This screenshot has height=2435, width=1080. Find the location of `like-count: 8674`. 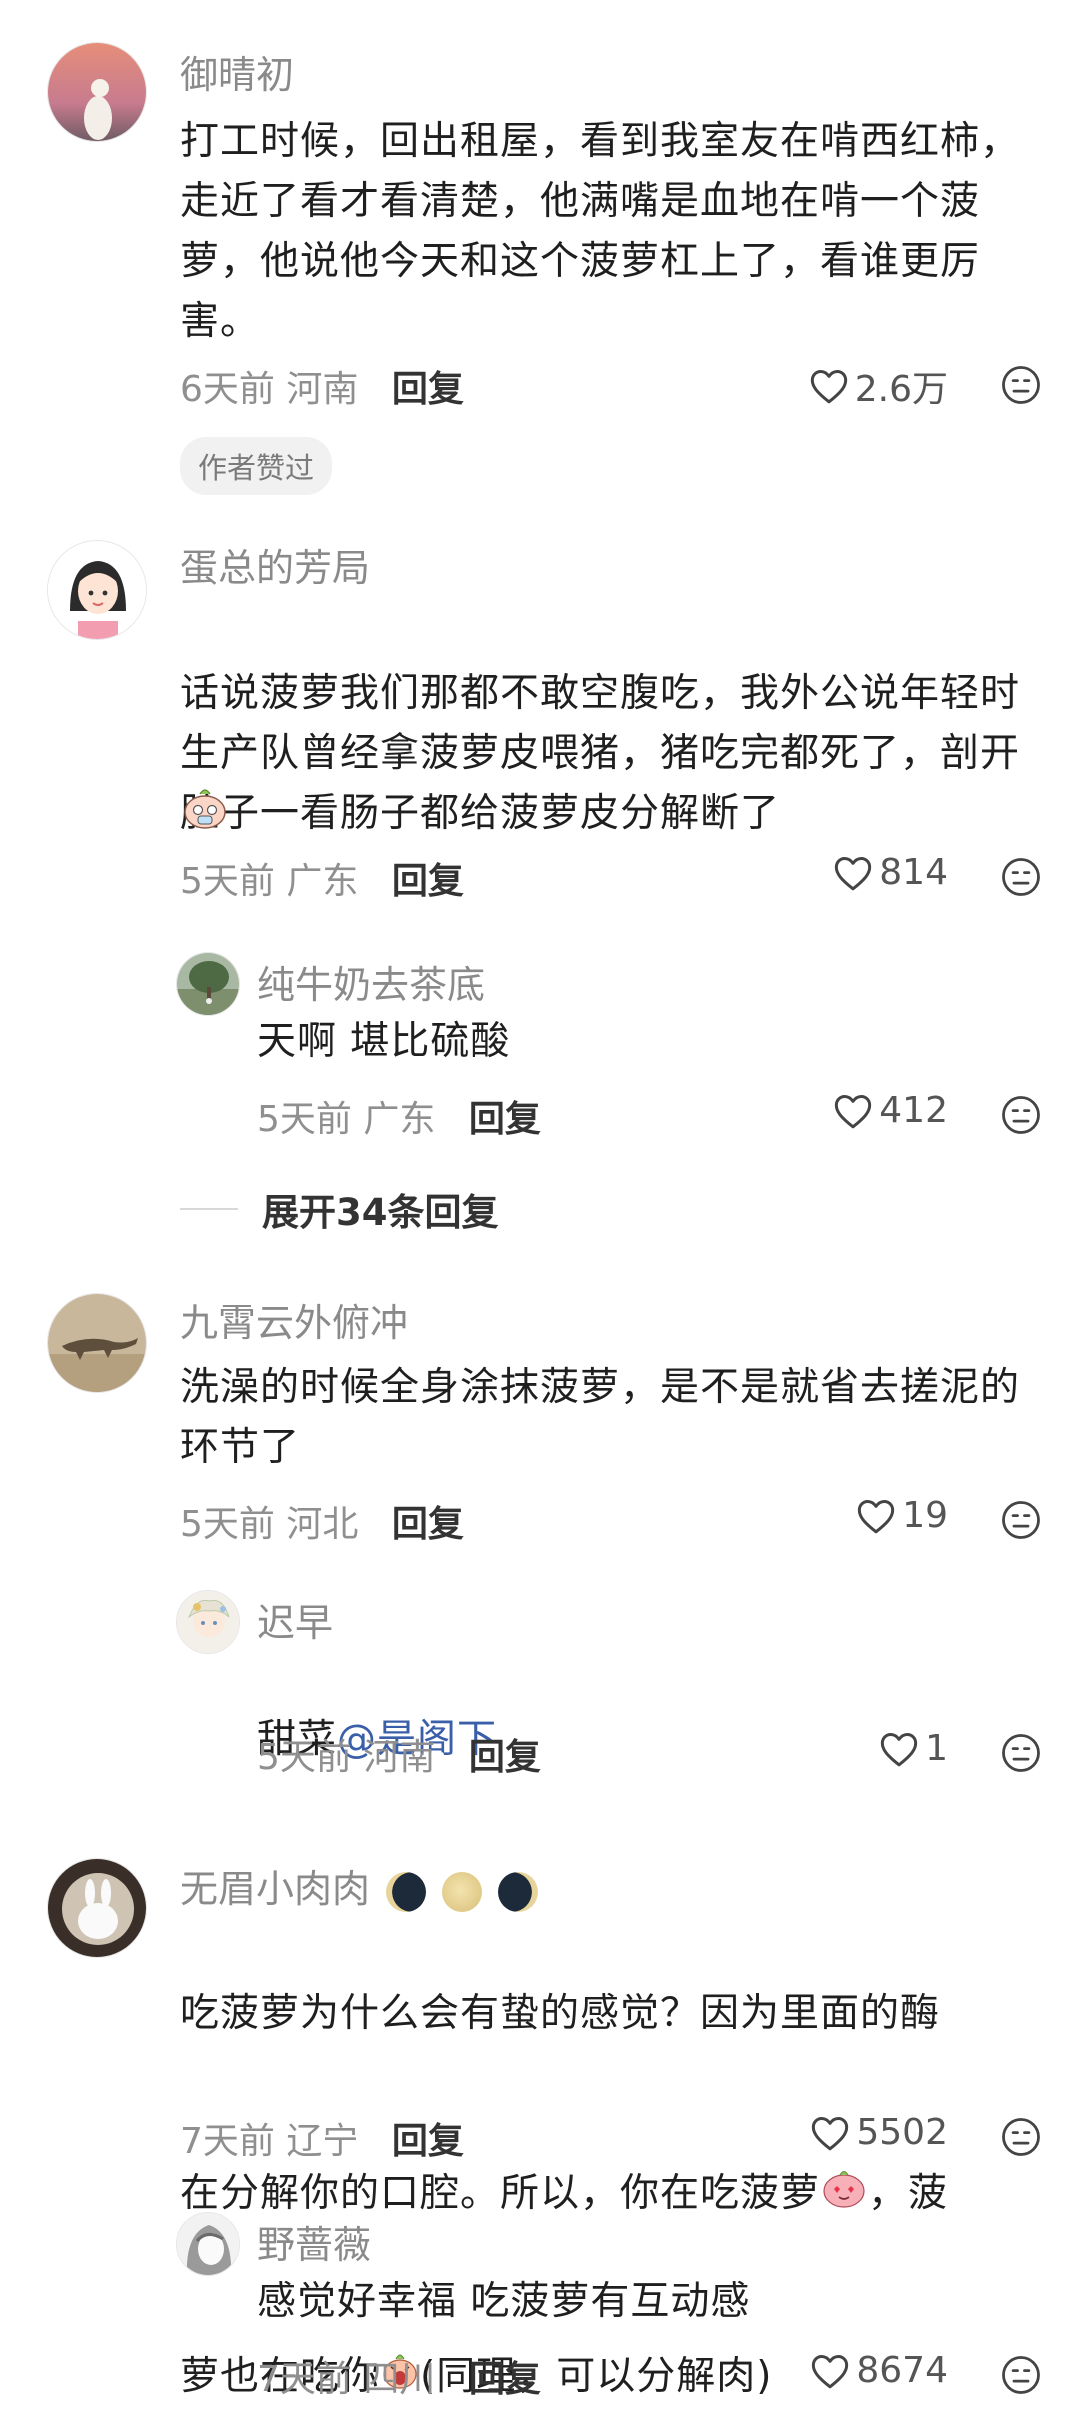

like-count: 8674 is located at coordinates (902, 2370).